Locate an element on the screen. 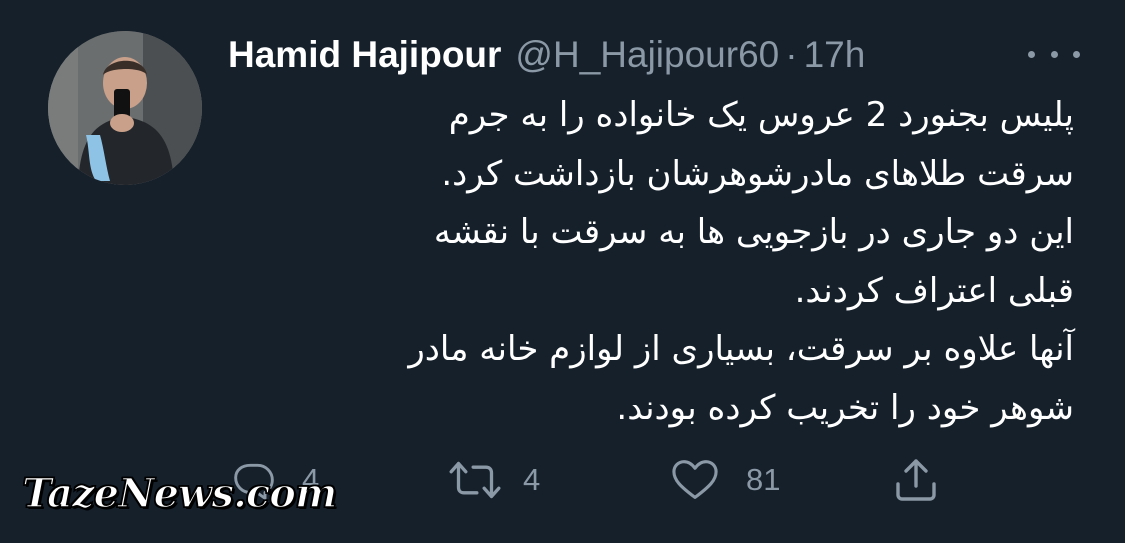 The width and height of the screenshot is (1125, 543). more-options-icon is located at coordinates (1054, 54).